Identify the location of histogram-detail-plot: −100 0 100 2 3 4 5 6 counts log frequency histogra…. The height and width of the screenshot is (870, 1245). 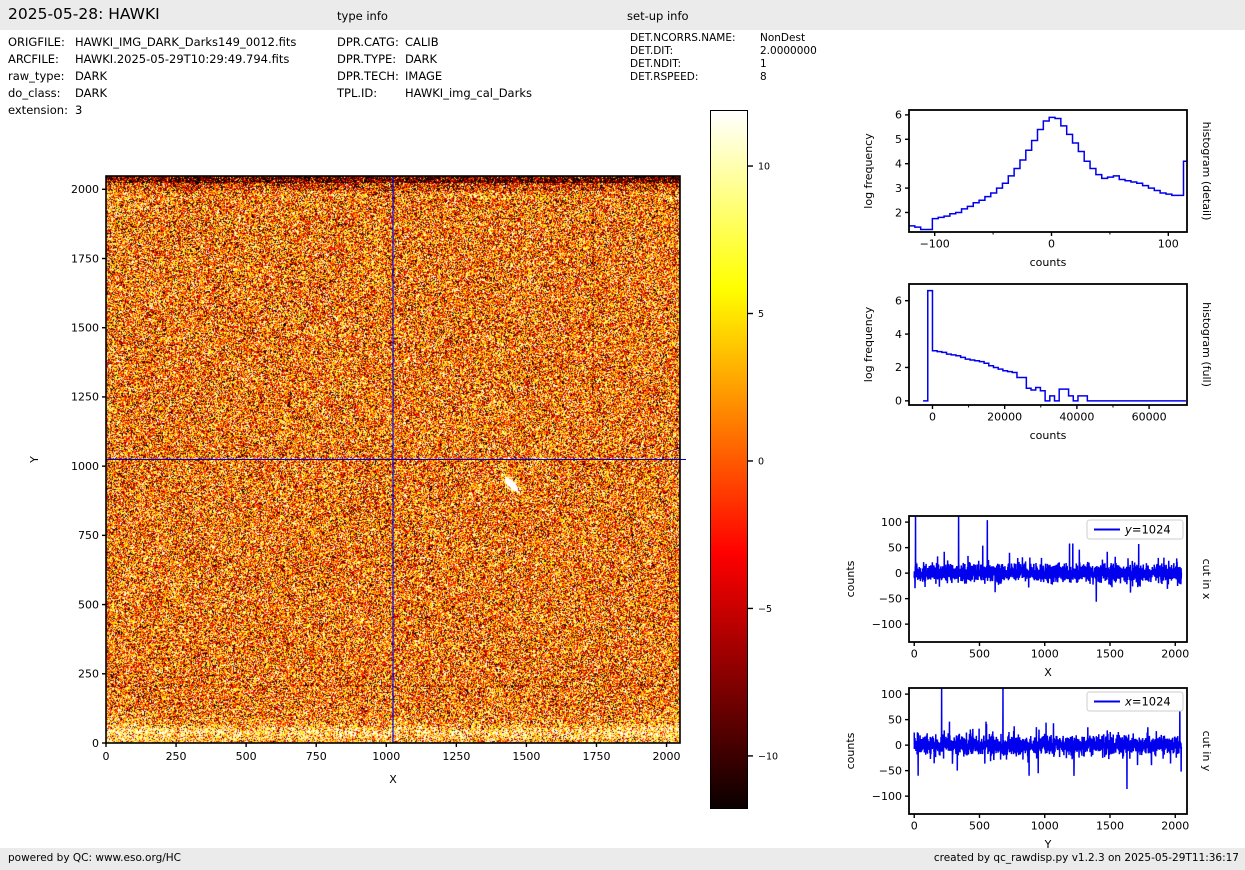
(1037, 189).